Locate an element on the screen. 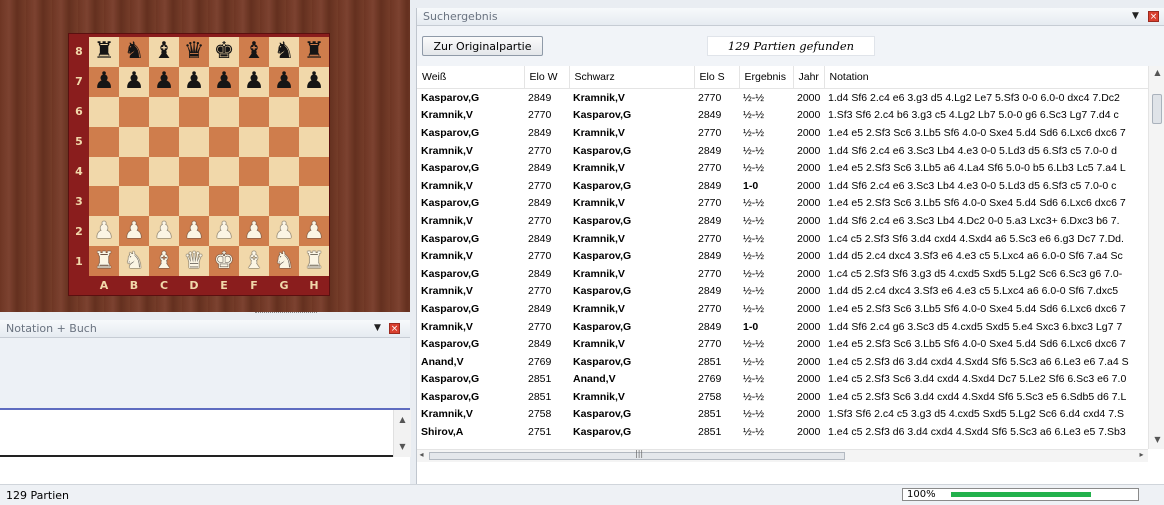 The width and height of the screenshot is (1164, 505). black-king-icon: ♚ is located at coordinates (224, 51).